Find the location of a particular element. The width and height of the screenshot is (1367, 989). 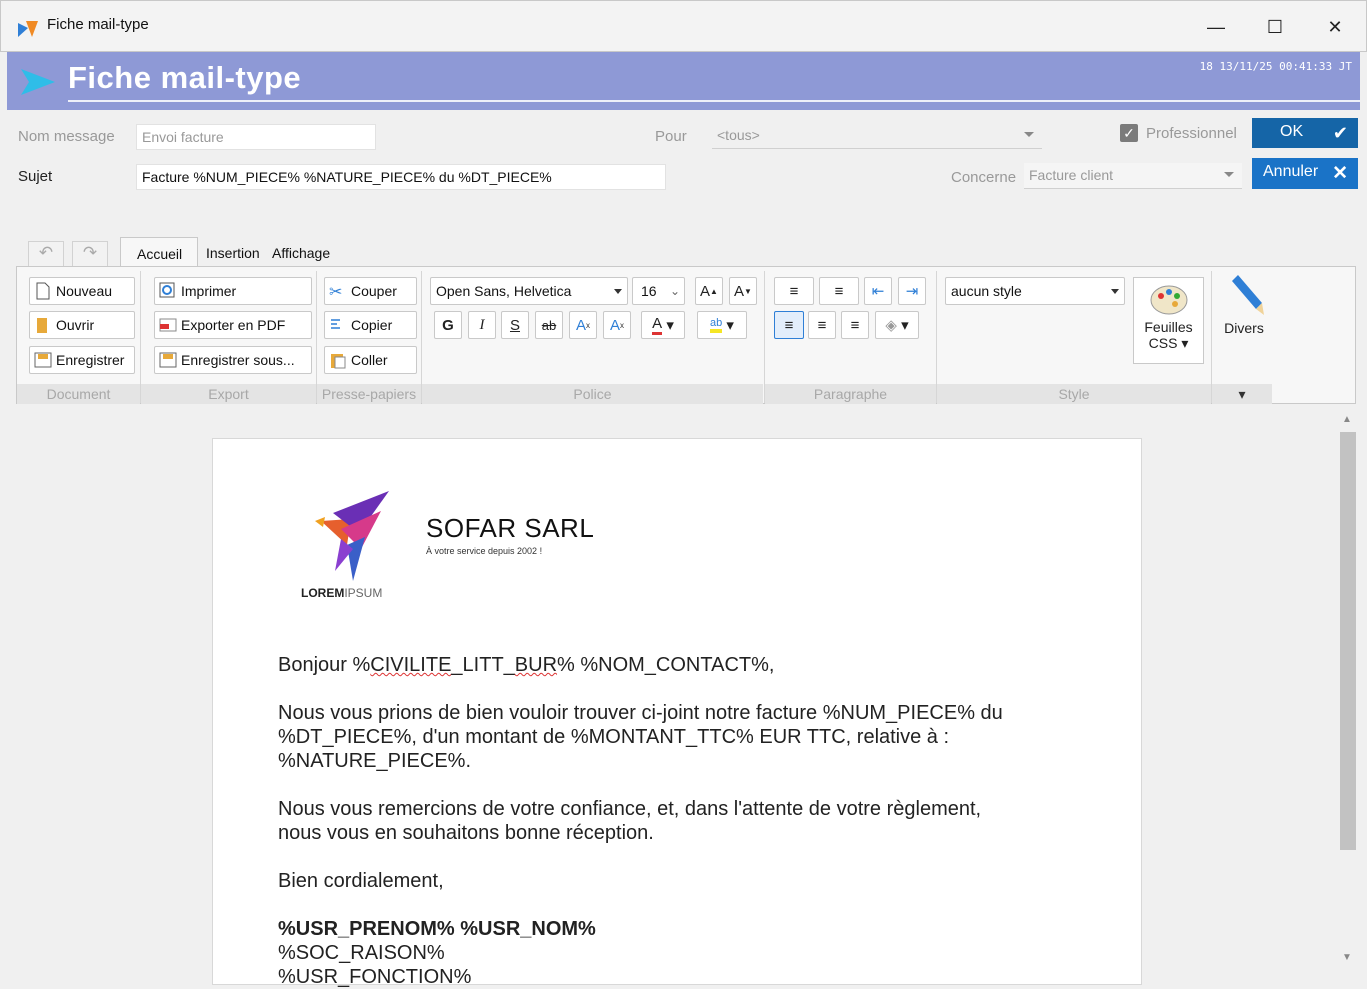

closing-line: Bien cordialement, is located at coordinates (361, 881).